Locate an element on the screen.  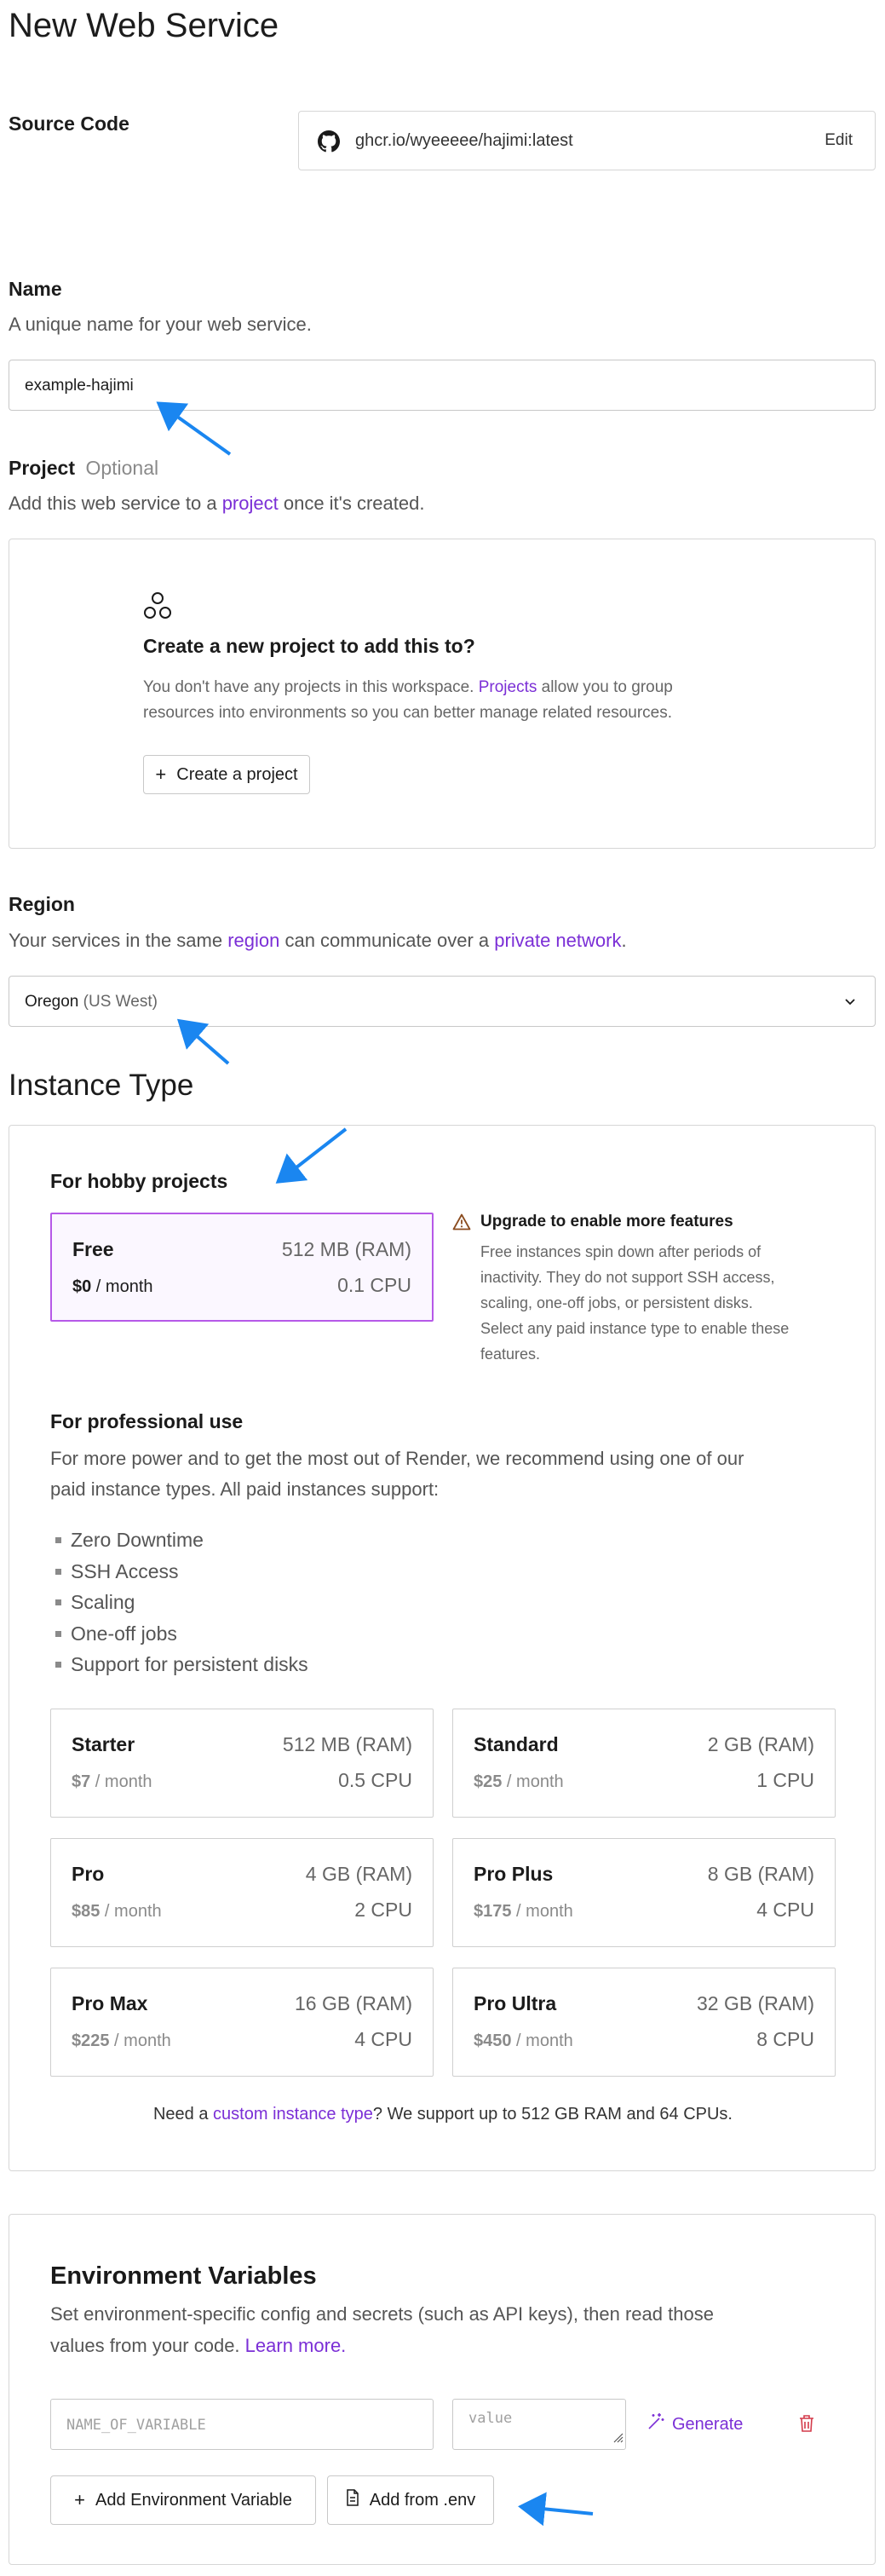
page-title: New Web Service is located at coordinates (144, 25).